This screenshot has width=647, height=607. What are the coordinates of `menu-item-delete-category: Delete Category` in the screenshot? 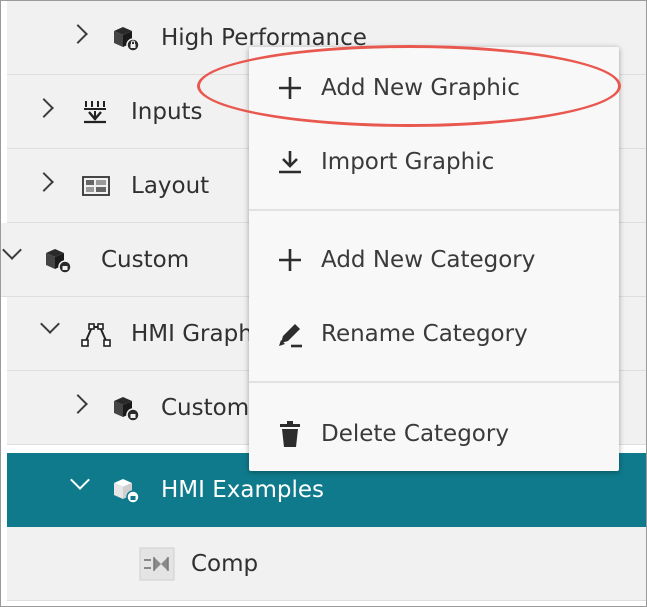 It's located at (434, 434).